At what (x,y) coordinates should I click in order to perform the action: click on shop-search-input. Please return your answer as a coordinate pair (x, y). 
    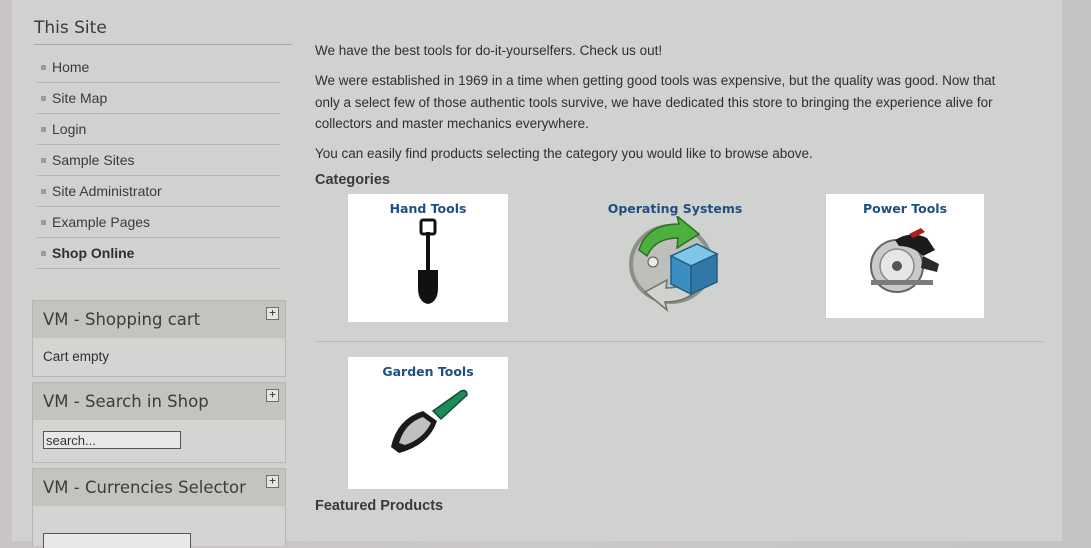
    Looking at the image, I should click on (112, 440).